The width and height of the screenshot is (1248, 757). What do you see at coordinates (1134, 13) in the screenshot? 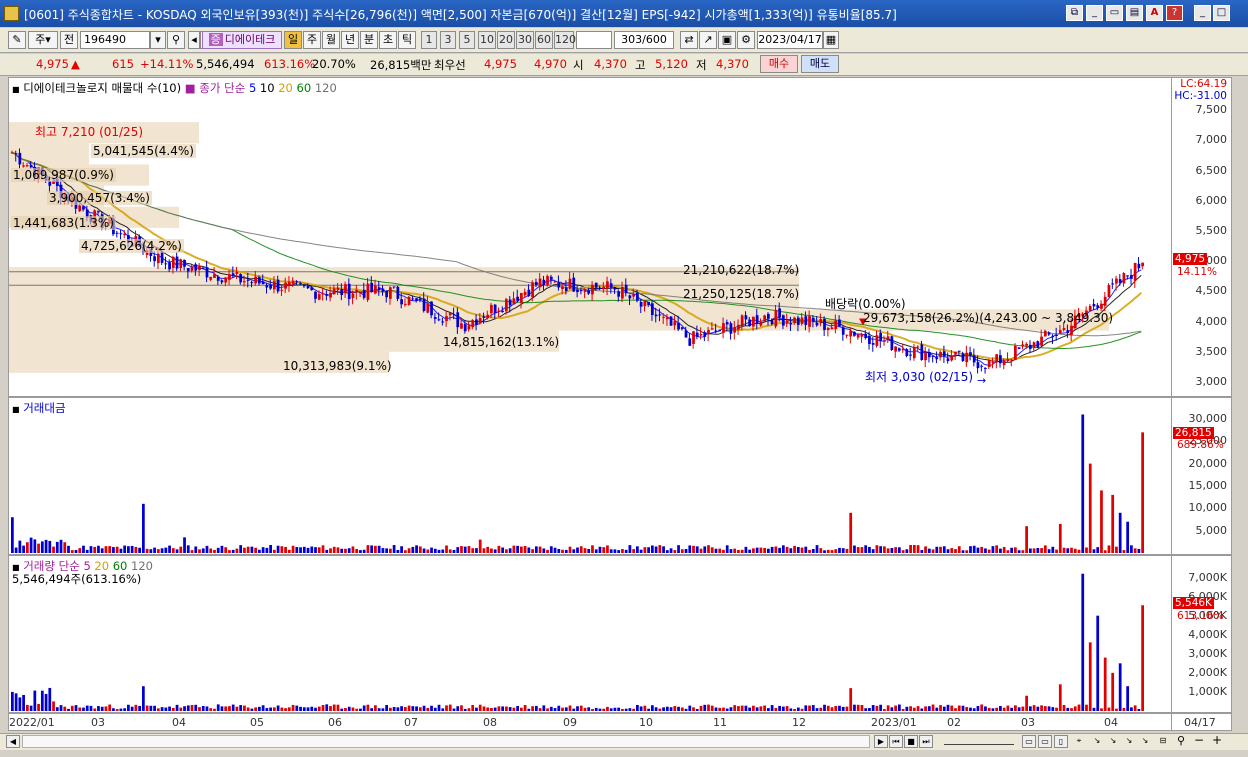
I see `print-icon: ▤` at bounding box center [1134, 13].